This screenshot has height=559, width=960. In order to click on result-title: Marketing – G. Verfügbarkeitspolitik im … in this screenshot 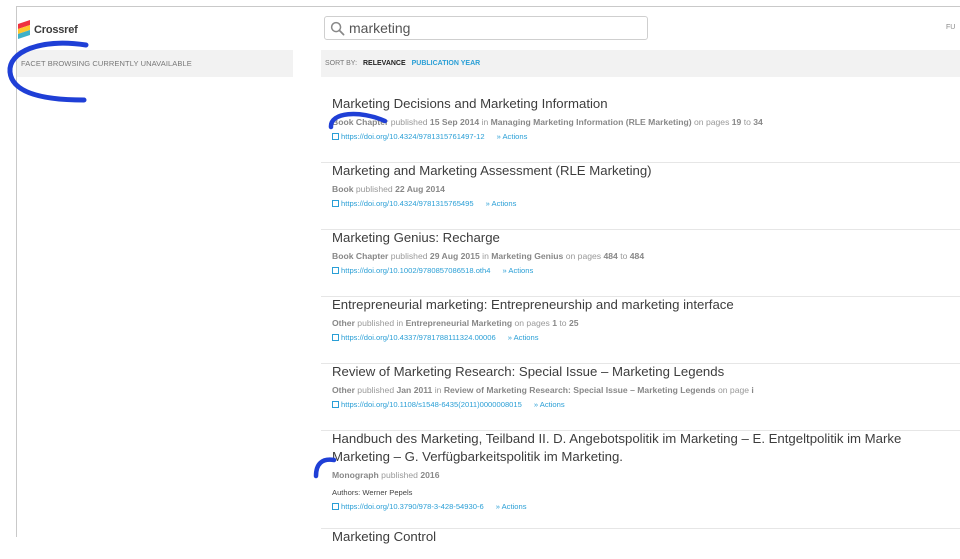, I will do `click(646, 457)`.